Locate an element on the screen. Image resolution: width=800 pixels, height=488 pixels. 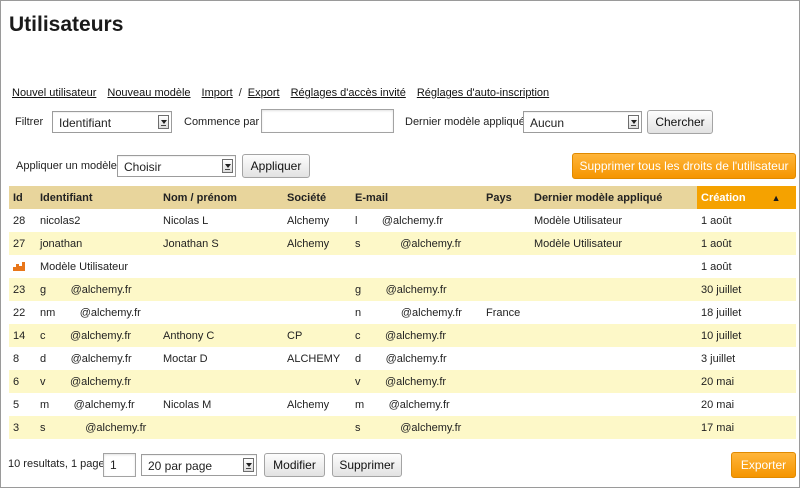
cell-id: 23 is located at coordinates (22, 289).